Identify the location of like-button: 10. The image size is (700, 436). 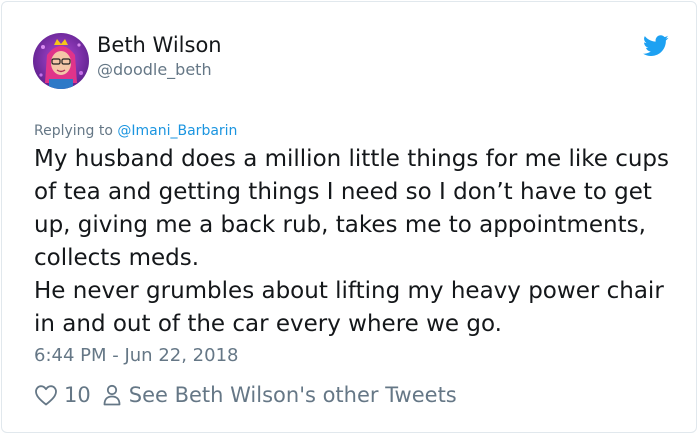
(68, 395).